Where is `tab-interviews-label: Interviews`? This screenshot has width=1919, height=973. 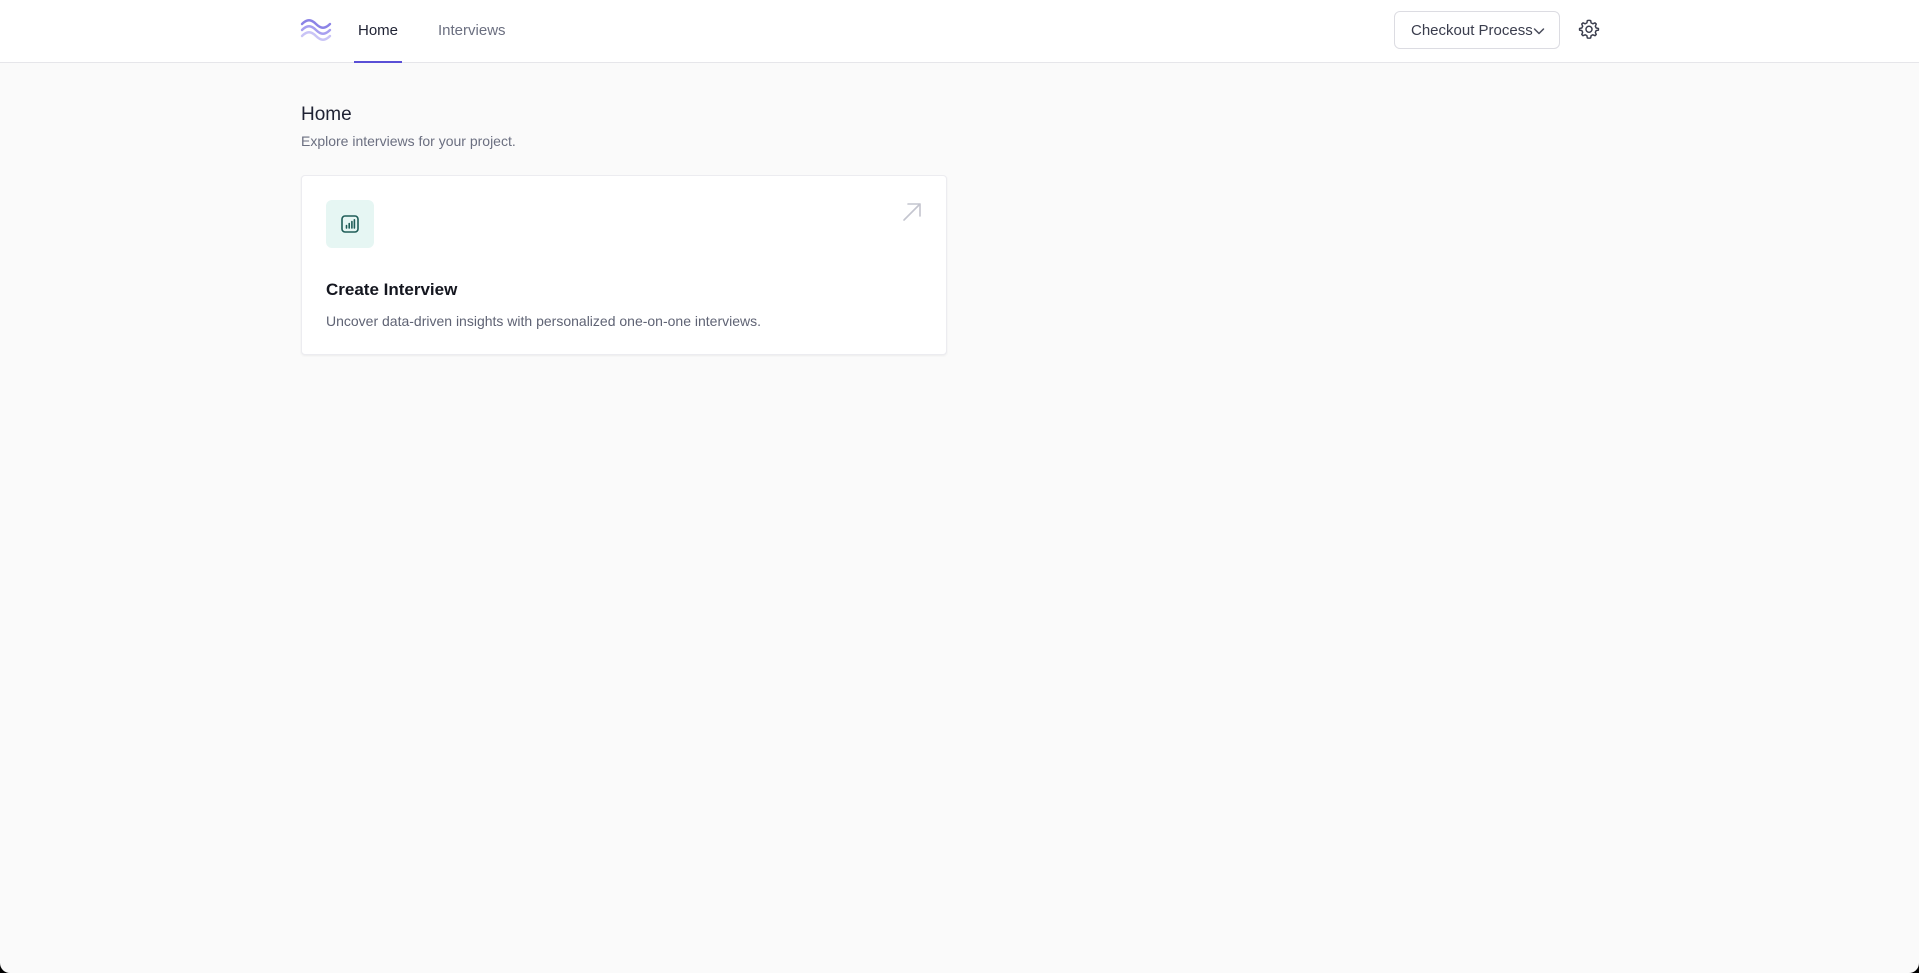 tab-interviews-label: Interviews is located at coordinates (472, 30).